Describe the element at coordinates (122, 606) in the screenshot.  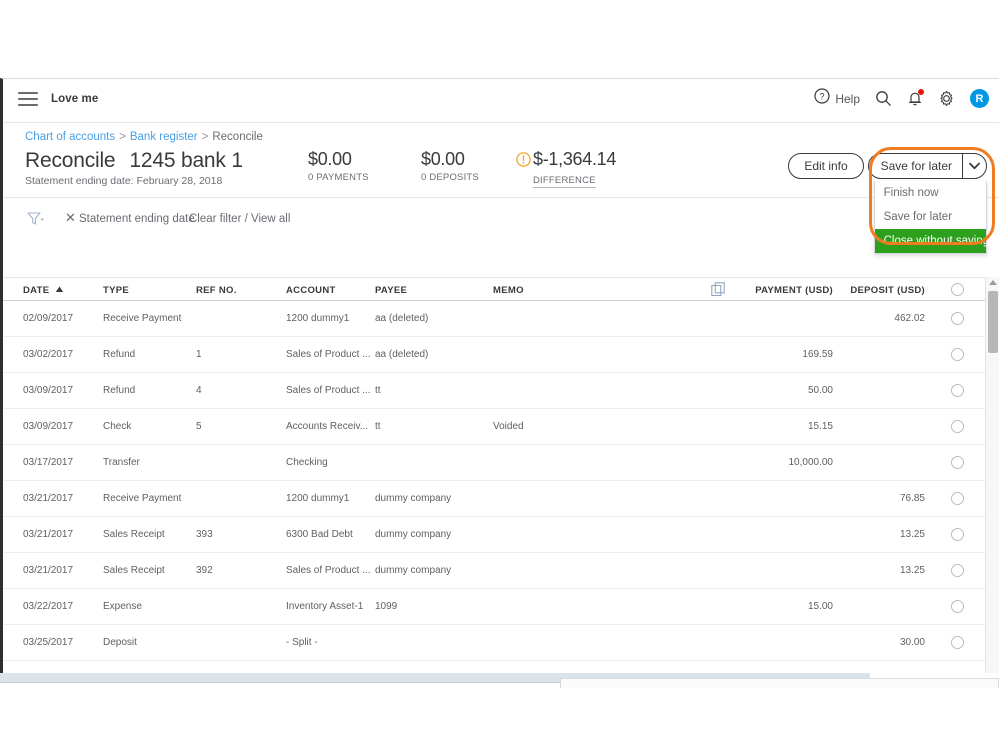
I see `cell-type: Expense` at that location.